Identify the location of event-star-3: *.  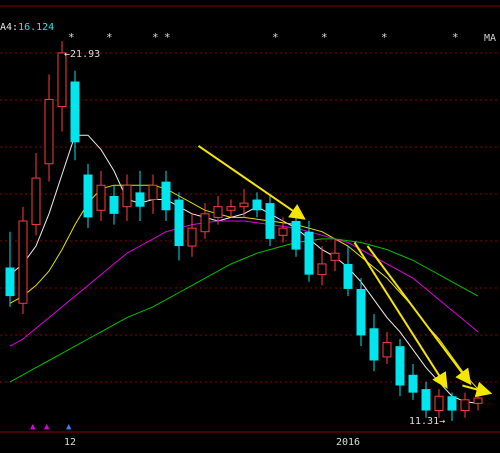
(155, 37).